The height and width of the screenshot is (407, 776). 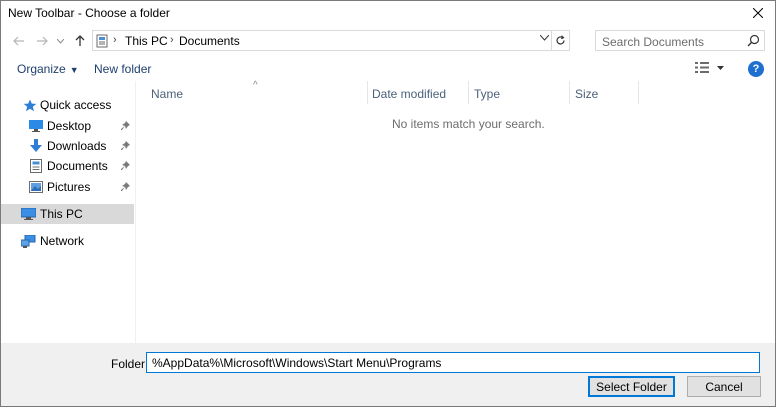 I want to click on column-header-date-modified: Date modified, so click(x=418, y=92).